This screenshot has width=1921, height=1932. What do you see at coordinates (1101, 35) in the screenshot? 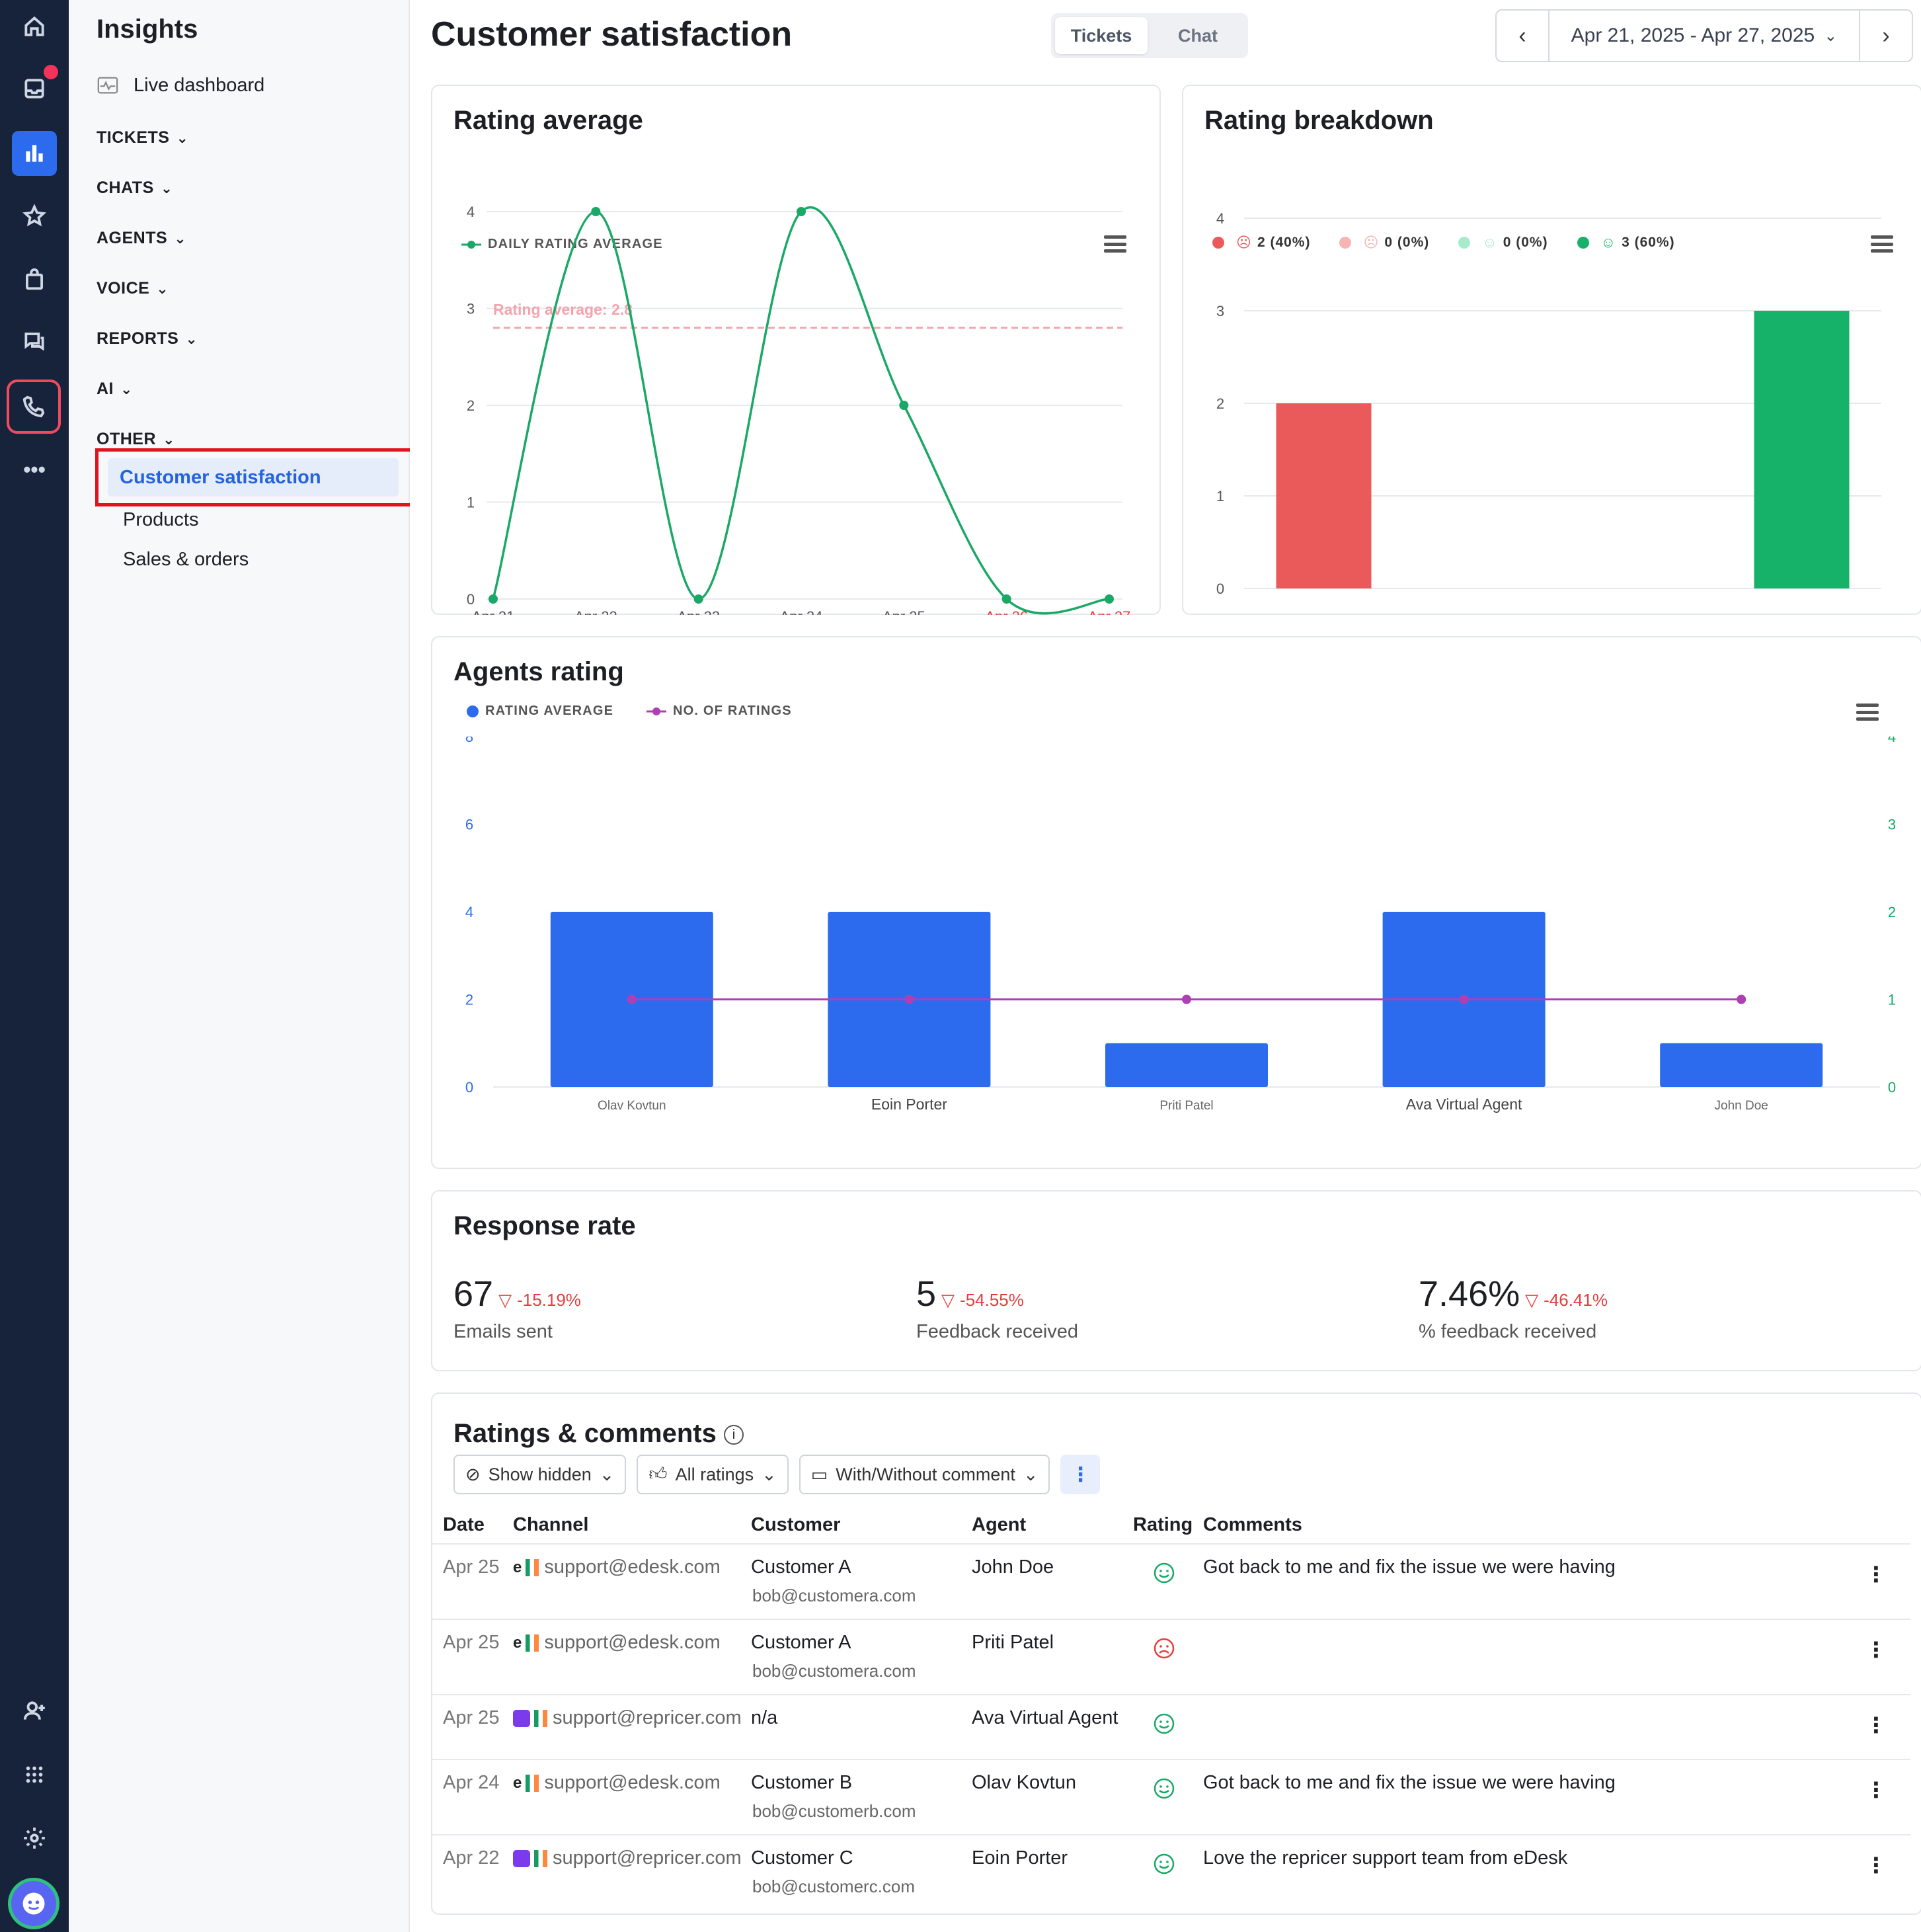
I see `tab-tickets: Tickets` at bounding box center [1101, 35].